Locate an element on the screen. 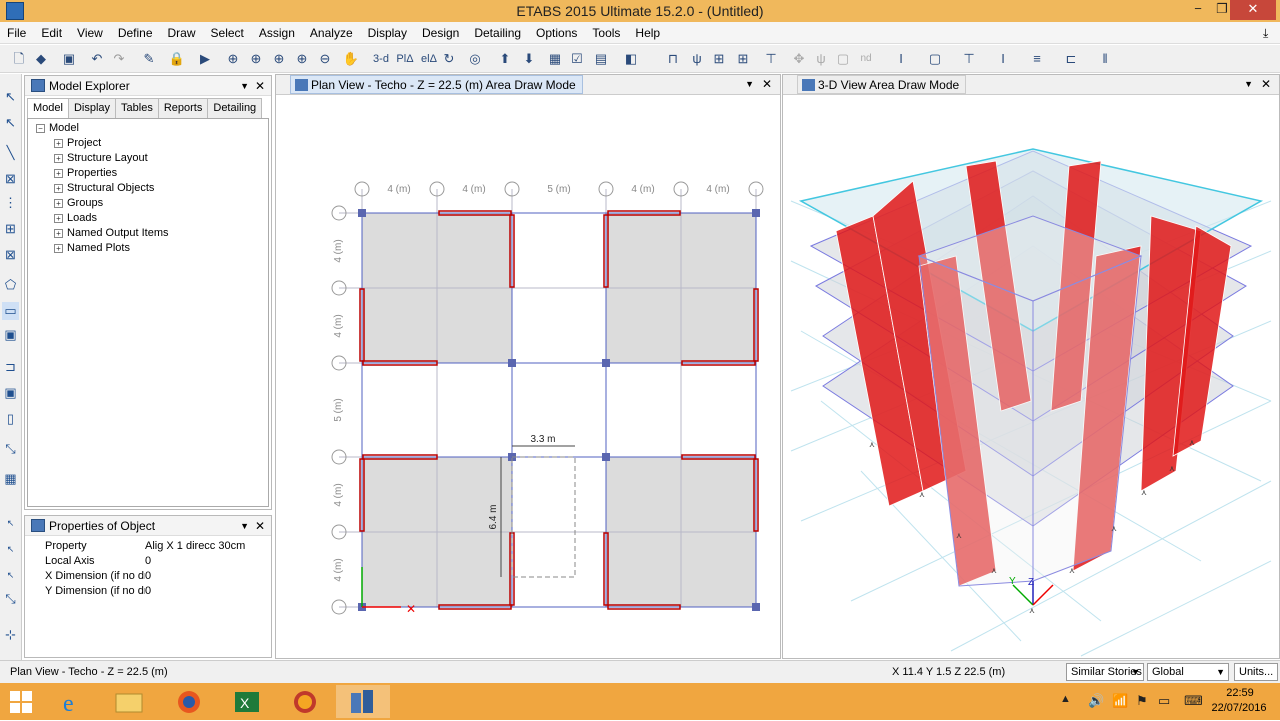  prop-row-property: Property Alig X 1 direcc 30cm is located at coordinates (148, 547).